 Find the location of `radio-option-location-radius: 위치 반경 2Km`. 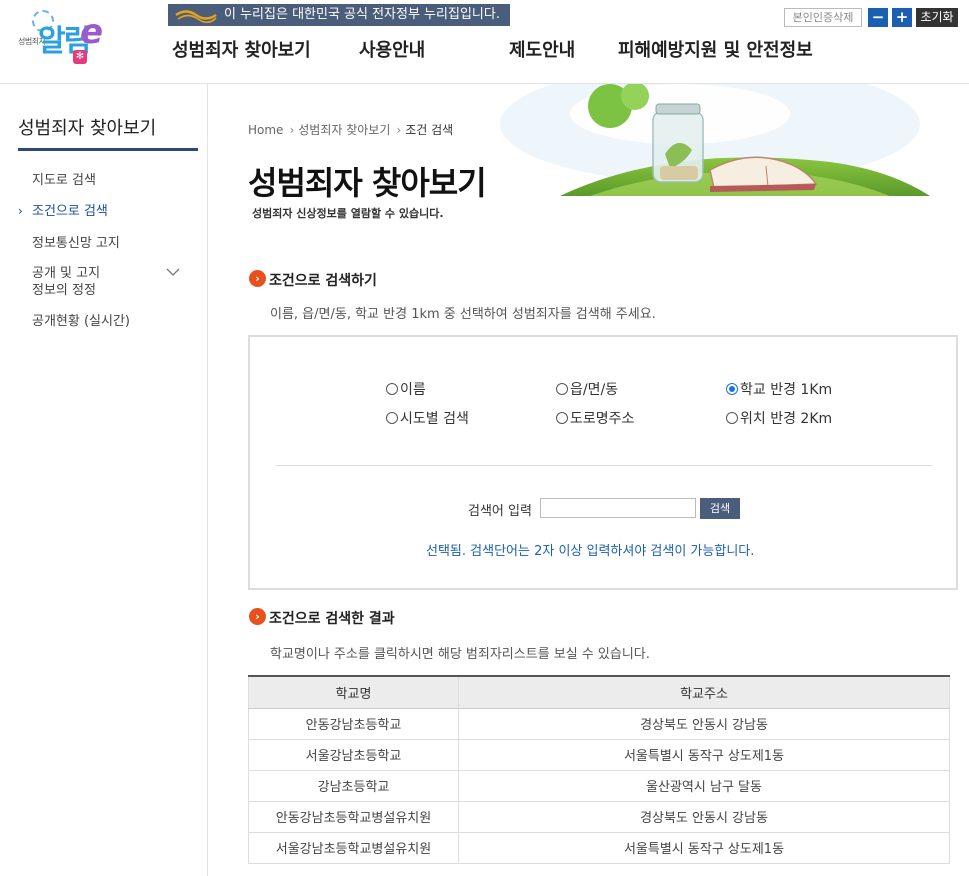

radio-option-location-radius: 위치 반경 2Km is located at coordinates (779, 418).